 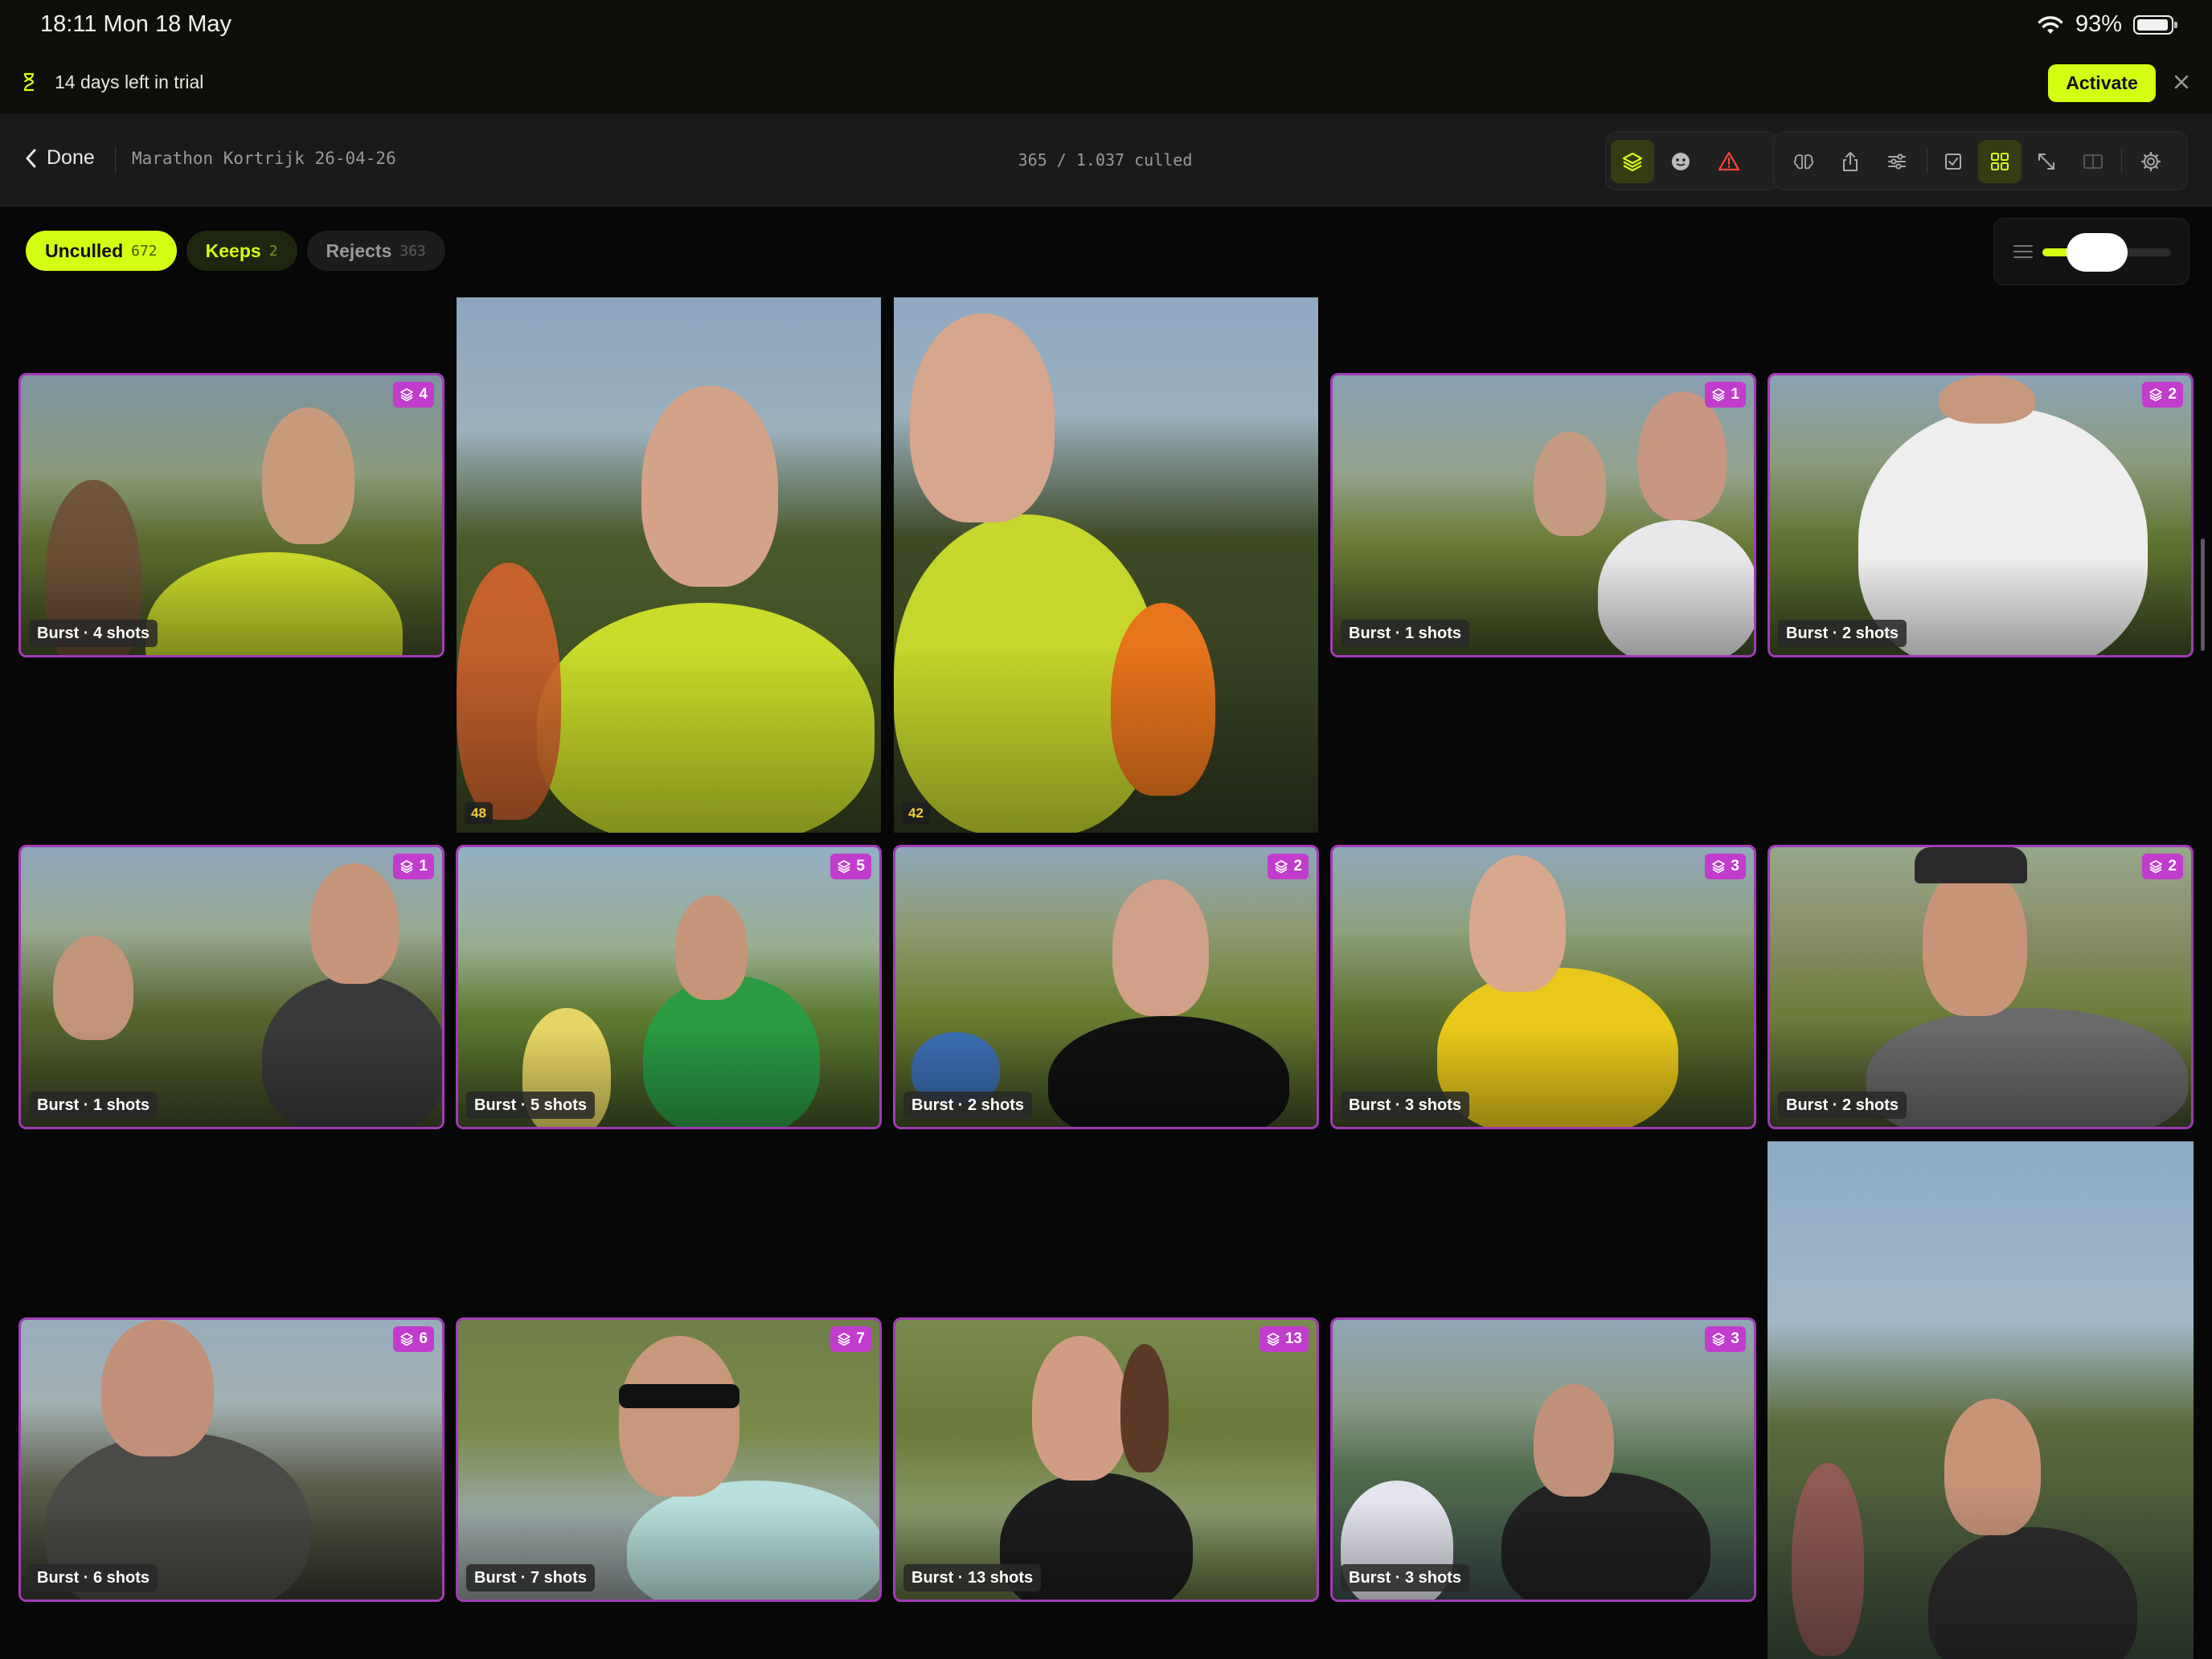 I want to click on face-icon, so click(x=1681, y=161).